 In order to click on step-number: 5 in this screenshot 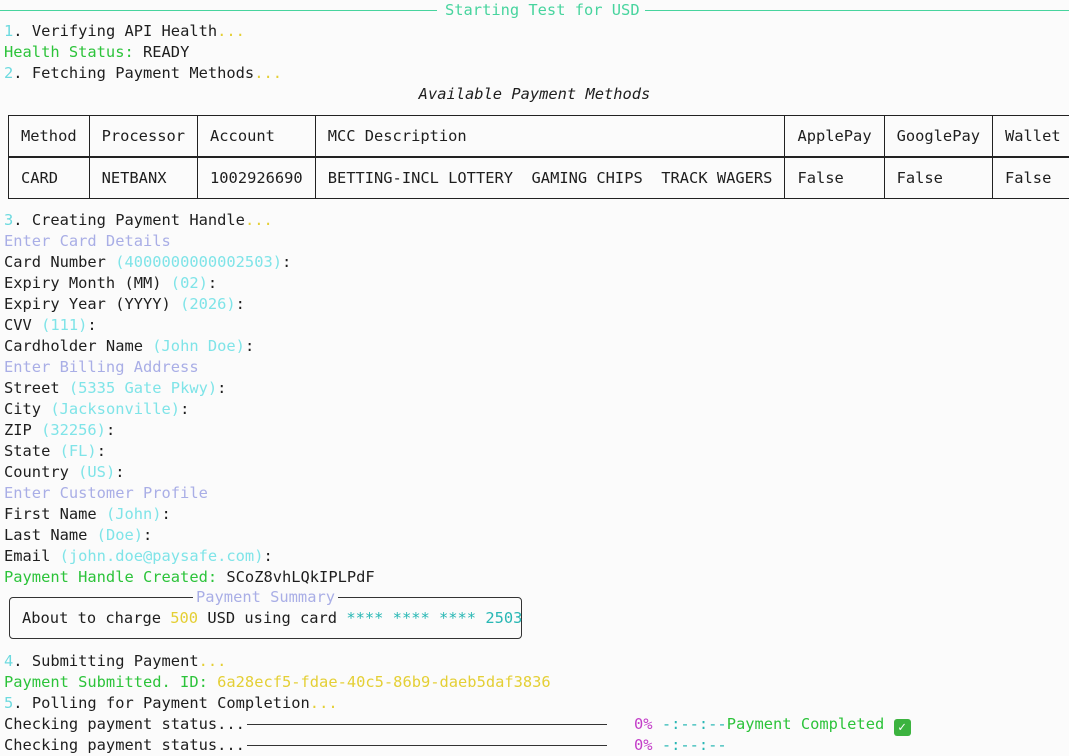, I will do `click(8, 703)`.